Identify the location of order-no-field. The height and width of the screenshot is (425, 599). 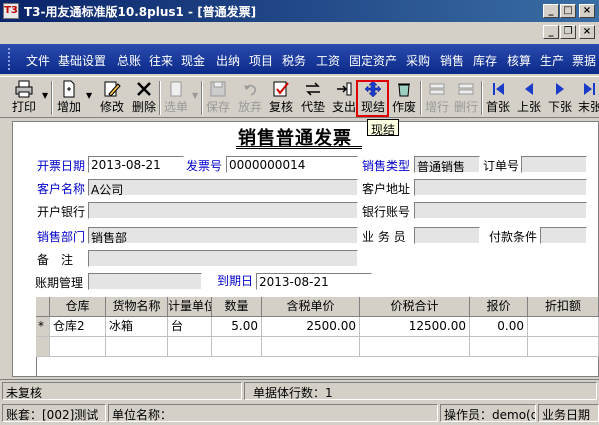
(554, 164).